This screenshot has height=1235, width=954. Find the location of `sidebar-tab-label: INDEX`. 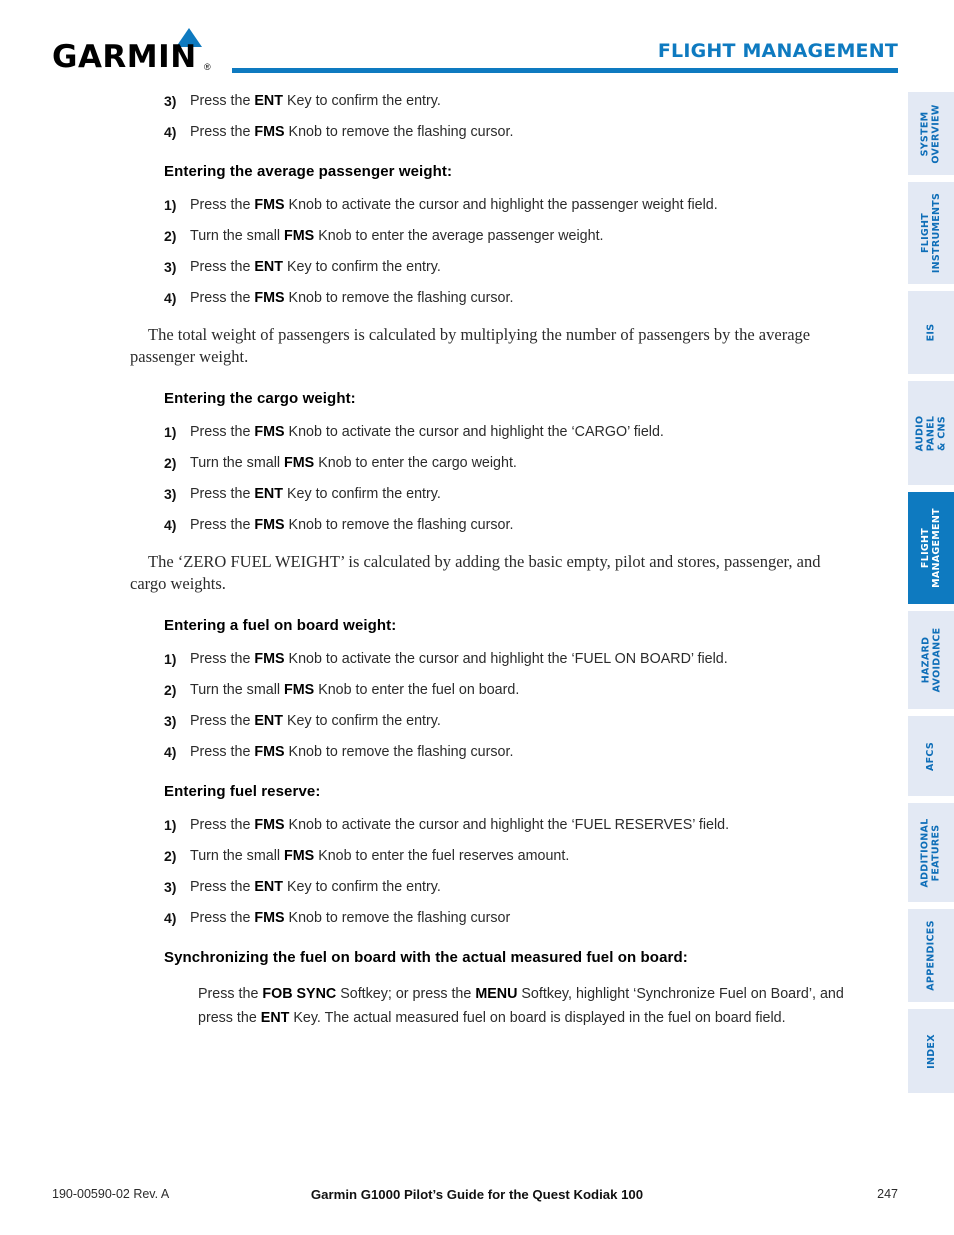

sidebar-tab-label: INDEX is located at coordinates (931, 1051).